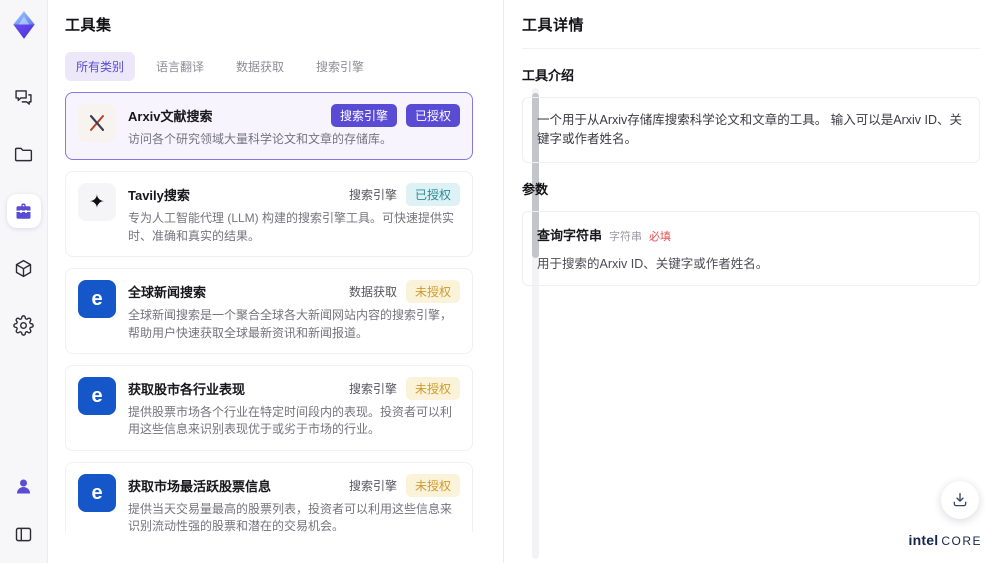 This screenshot has width=1000, height=563. What do you see at coordinates (660, 236) in the screenshot?
I see `parameter-required-flag: 必填` at bounding box center [660, 236].